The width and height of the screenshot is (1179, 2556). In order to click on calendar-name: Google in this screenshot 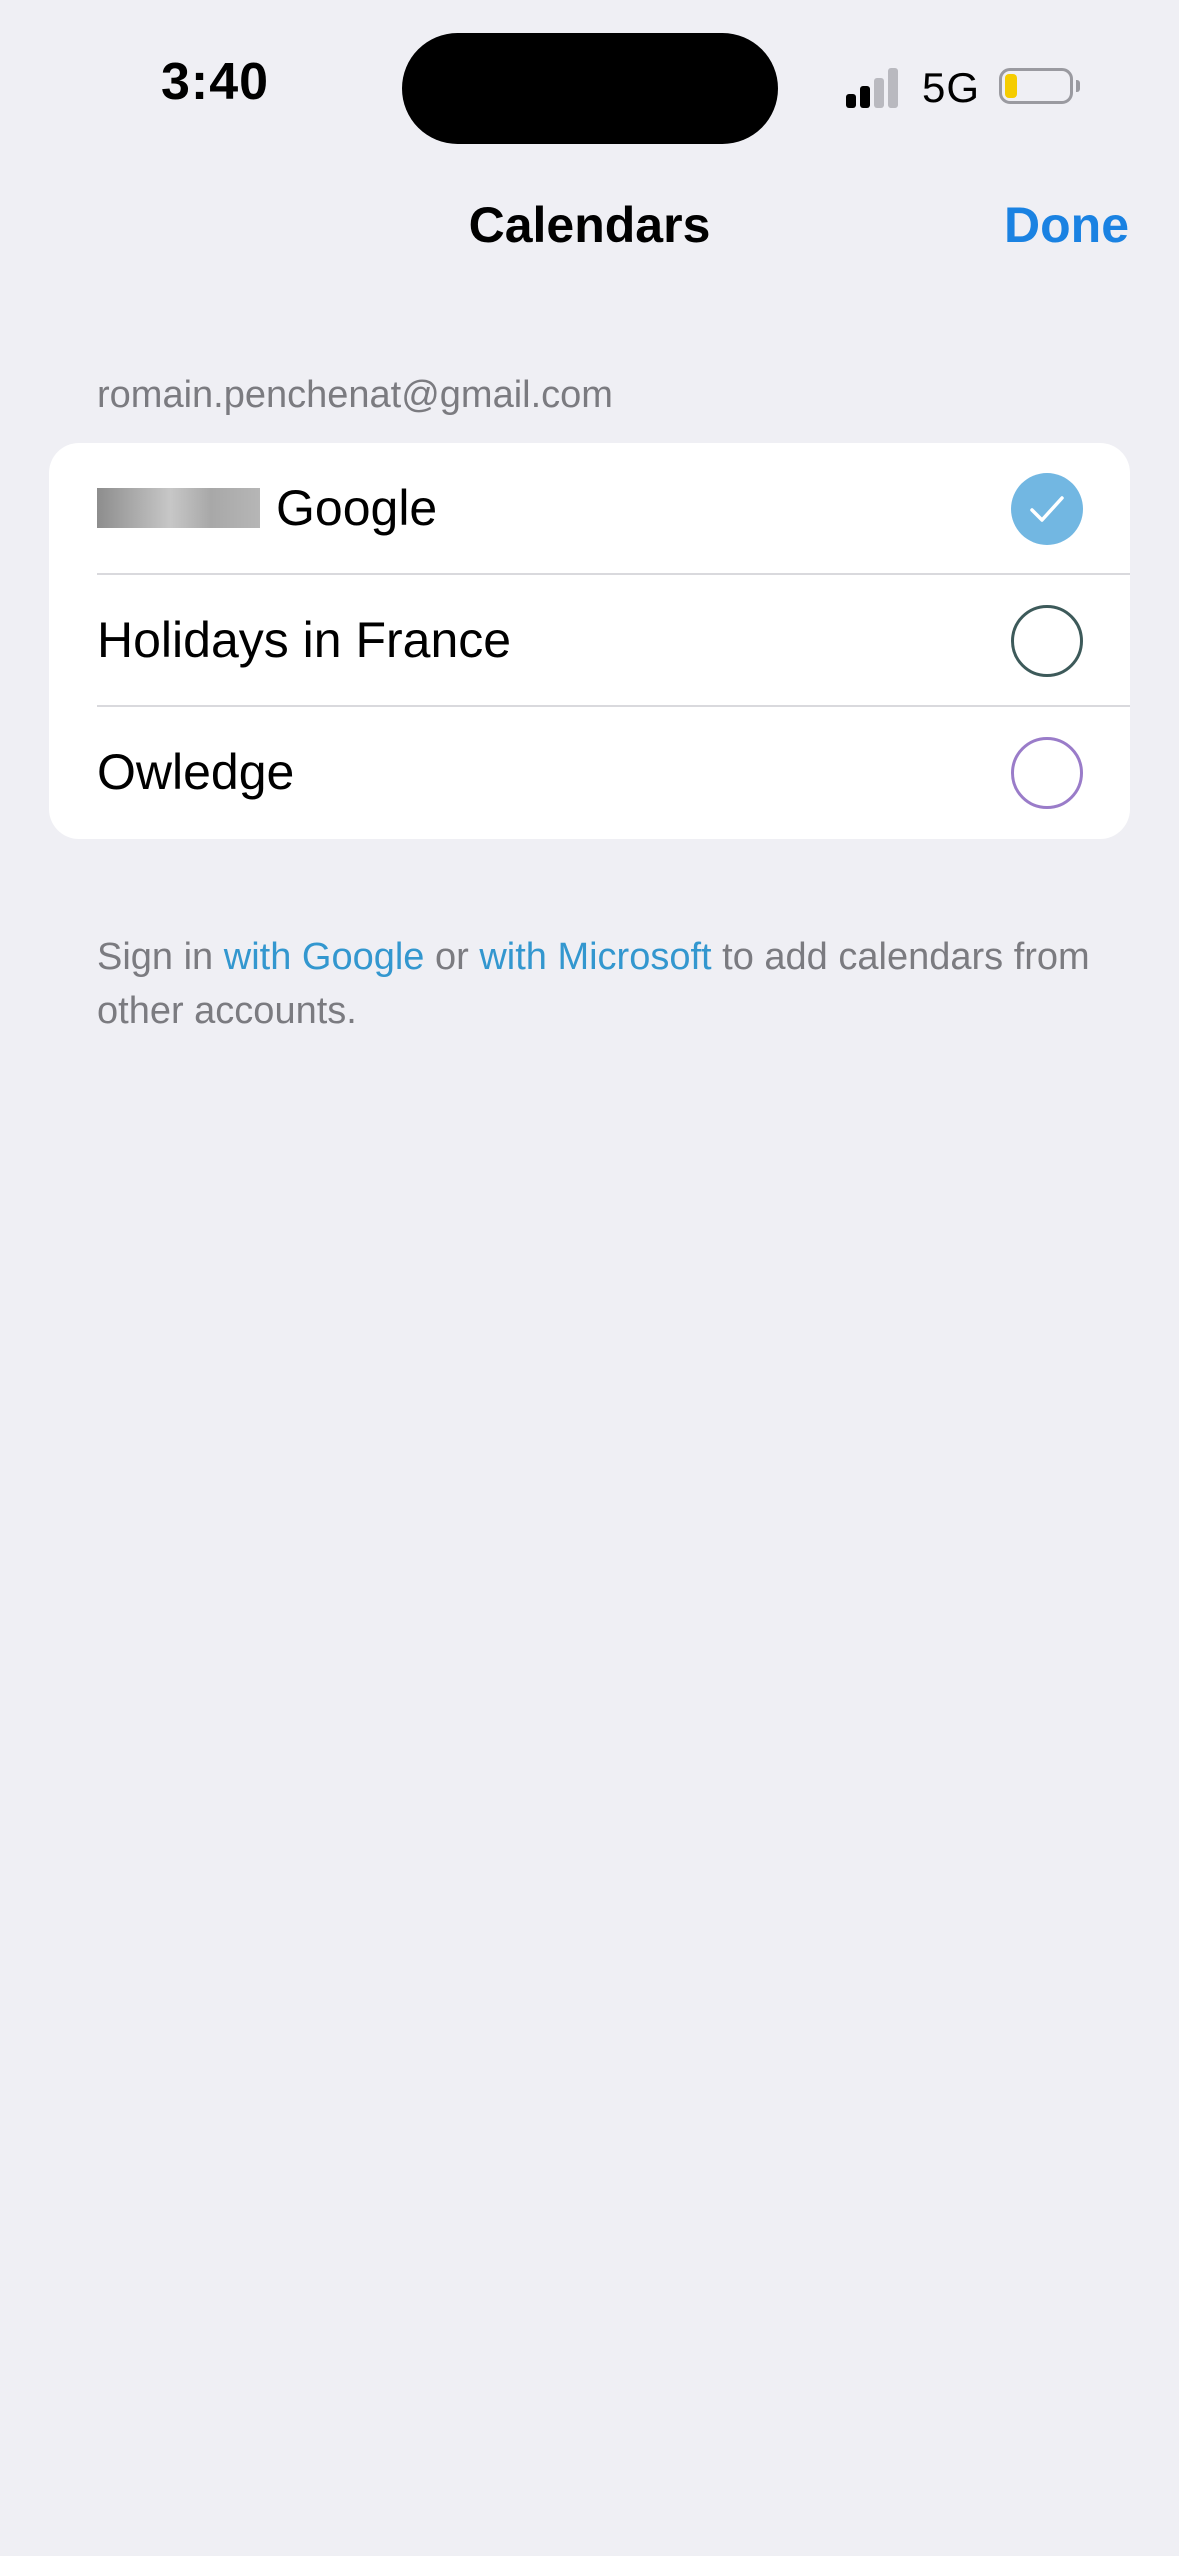, I will do `click(357, 508)`.